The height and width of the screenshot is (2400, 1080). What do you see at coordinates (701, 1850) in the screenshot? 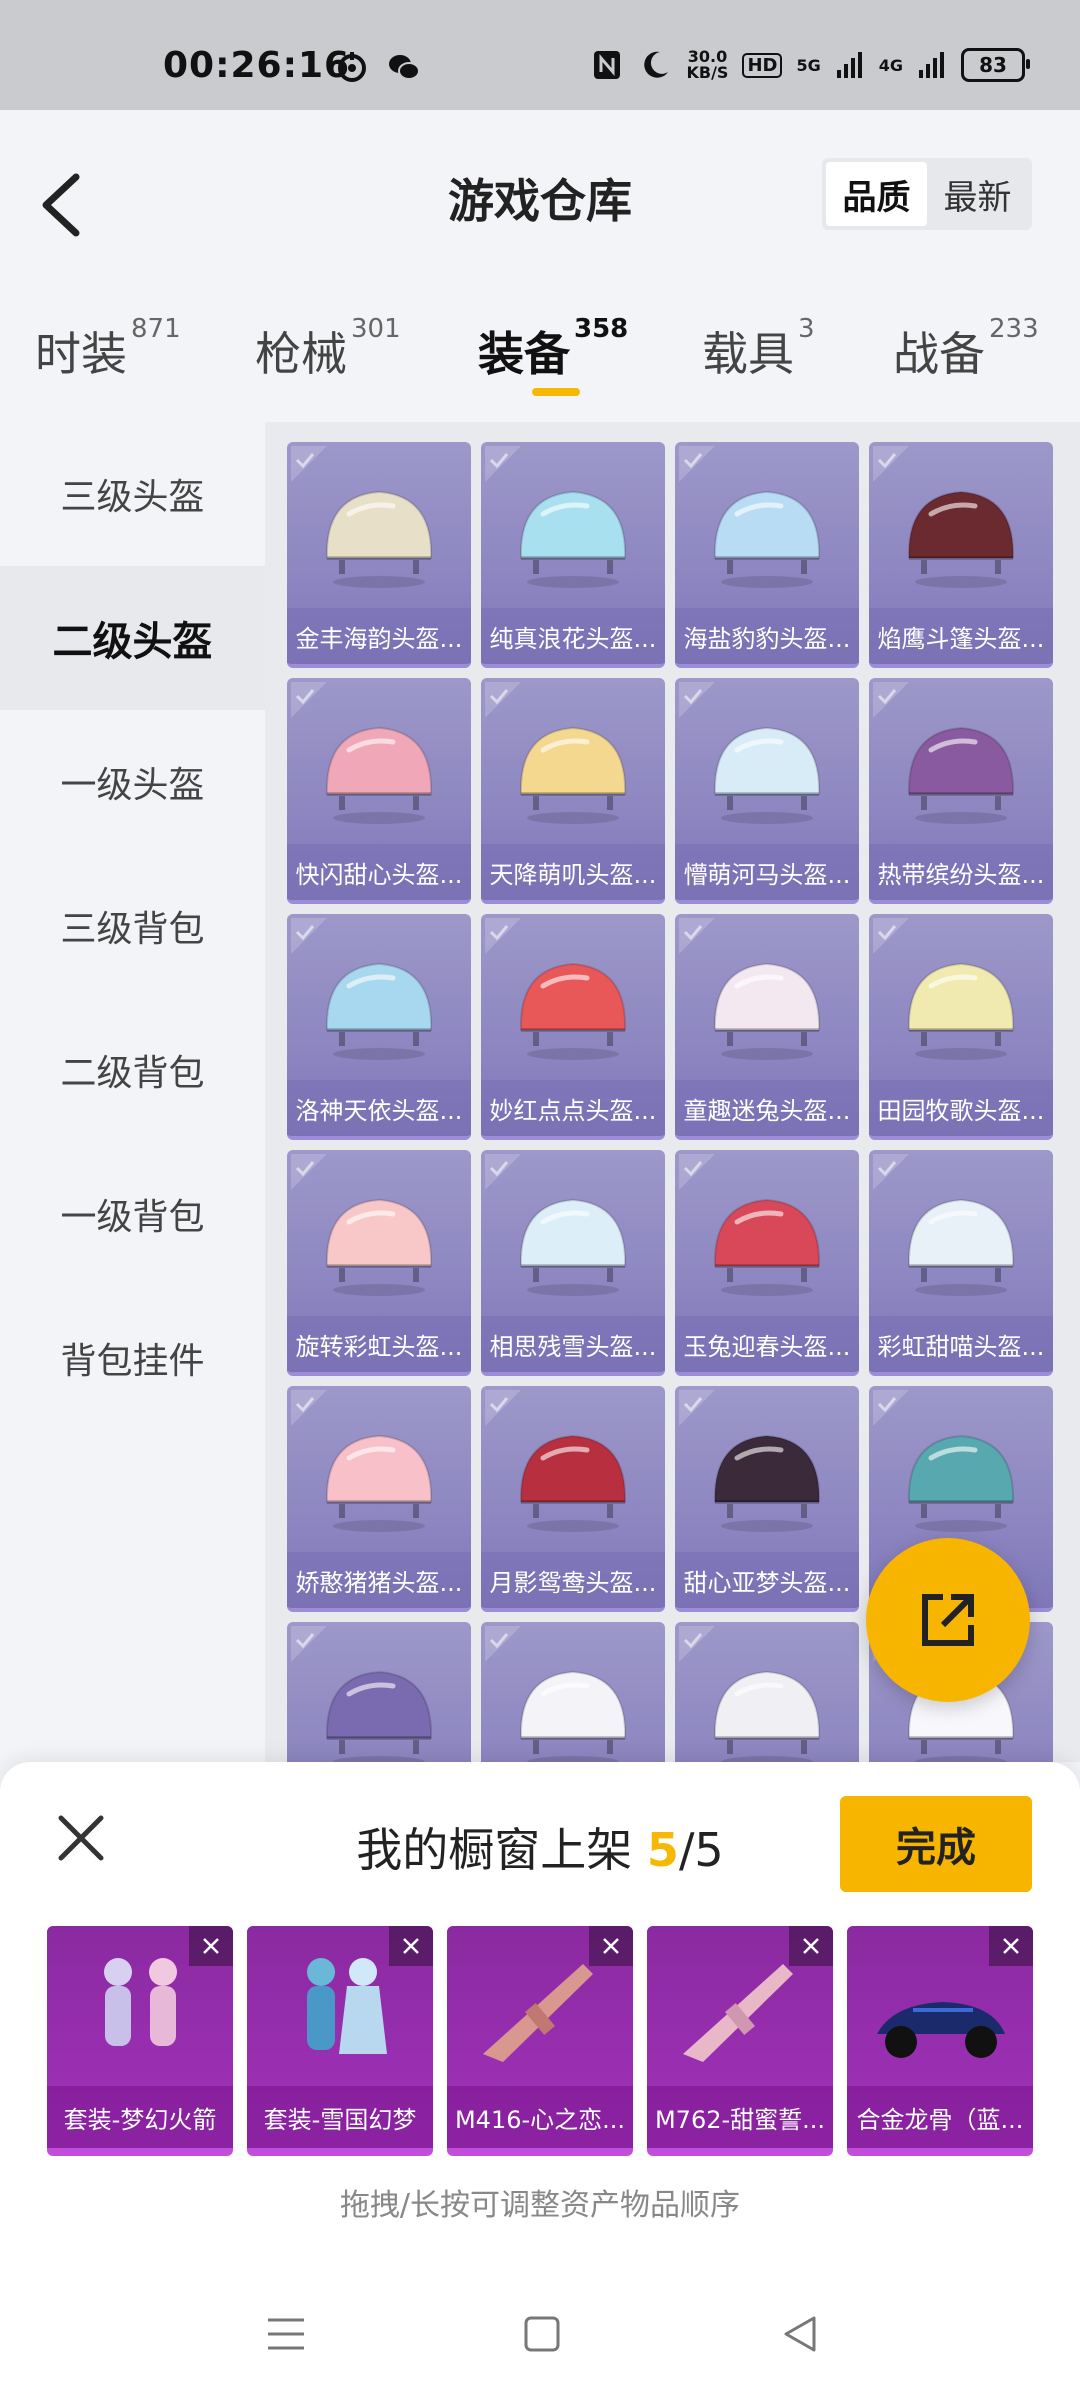
I see `showcase-total-count: /5` at bounding box center [701, 1850].